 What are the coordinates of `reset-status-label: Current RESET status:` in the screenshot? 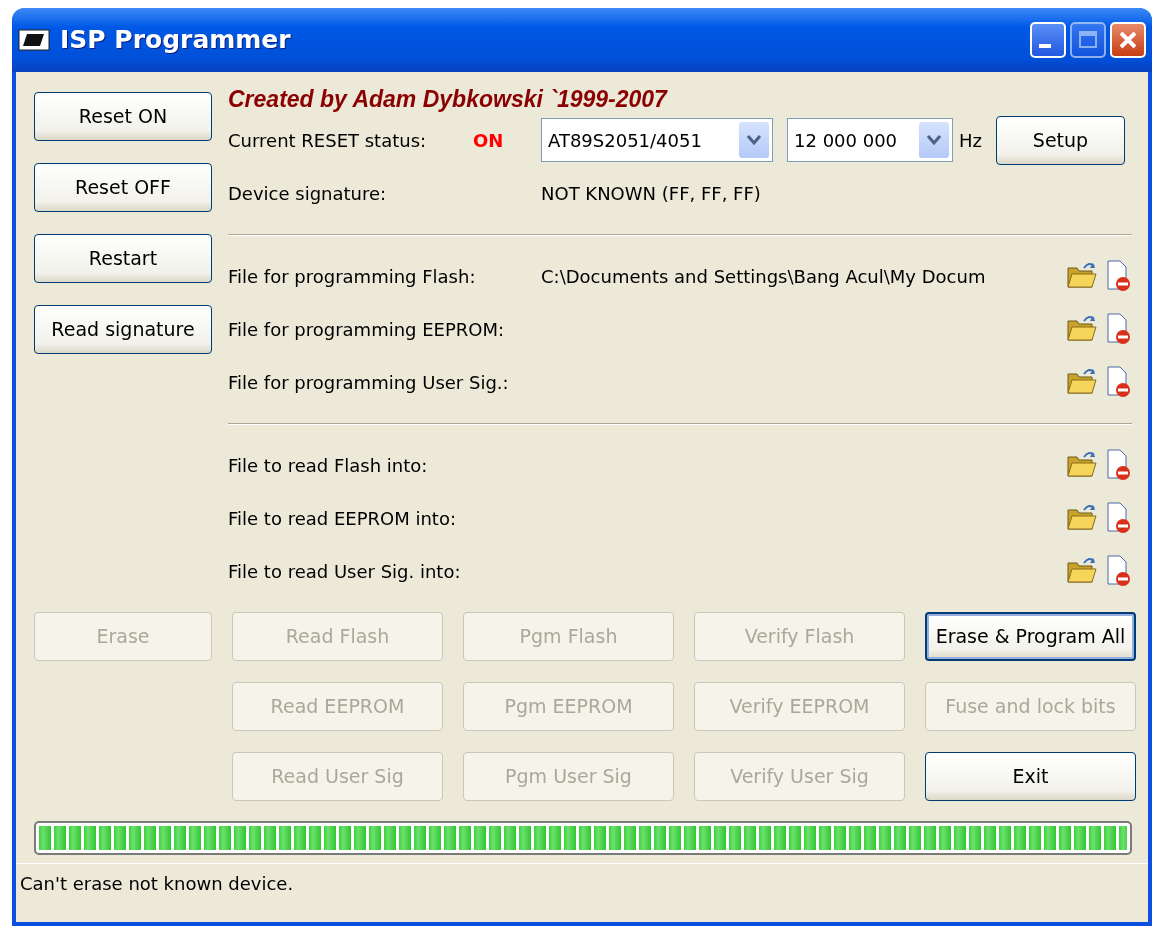 It's located at (328, 140).